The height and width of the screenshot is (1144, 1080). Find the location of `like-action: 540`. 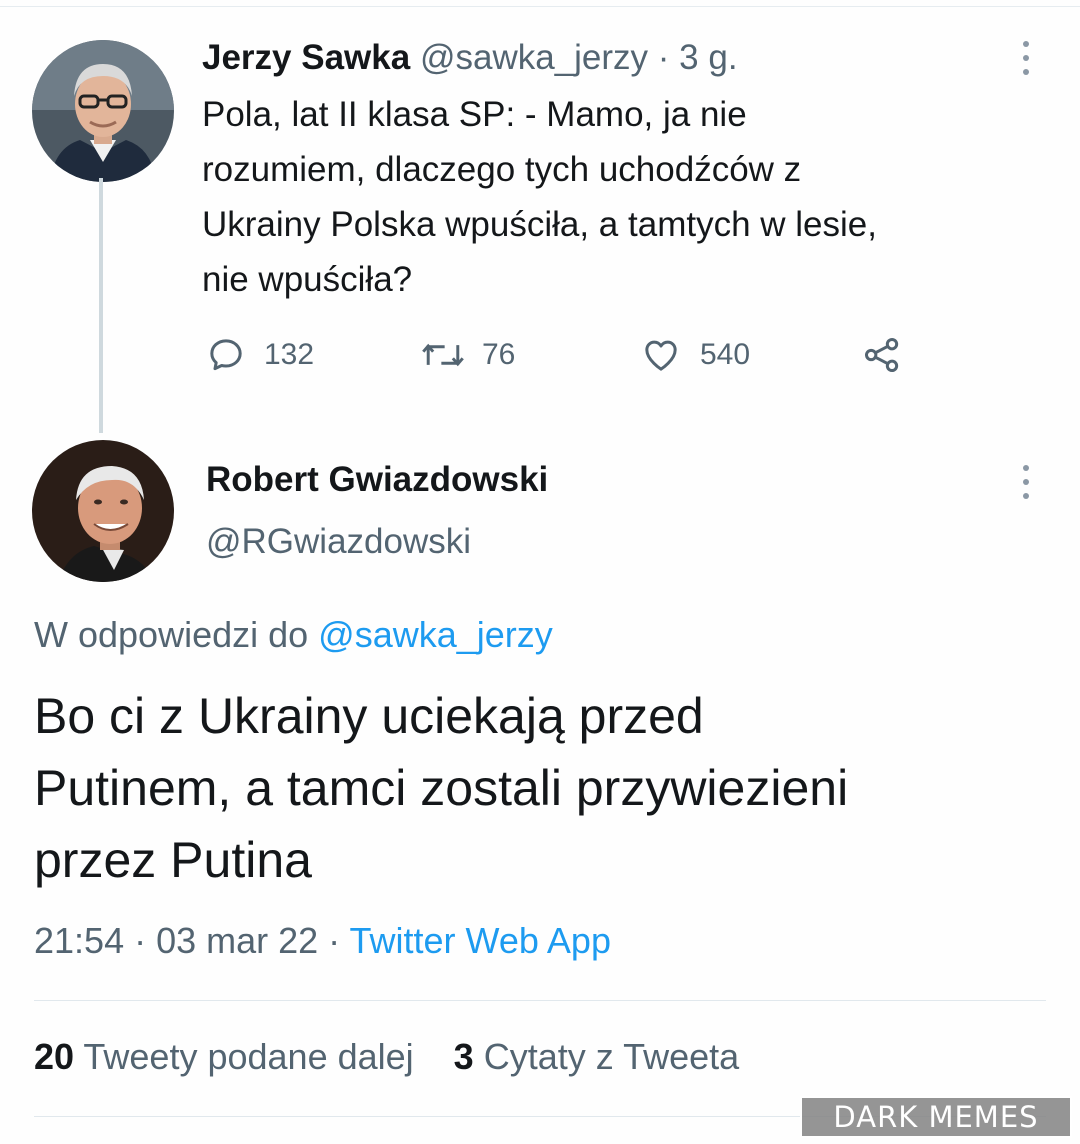

like-action: 540 is located at coordinates (695, 355).